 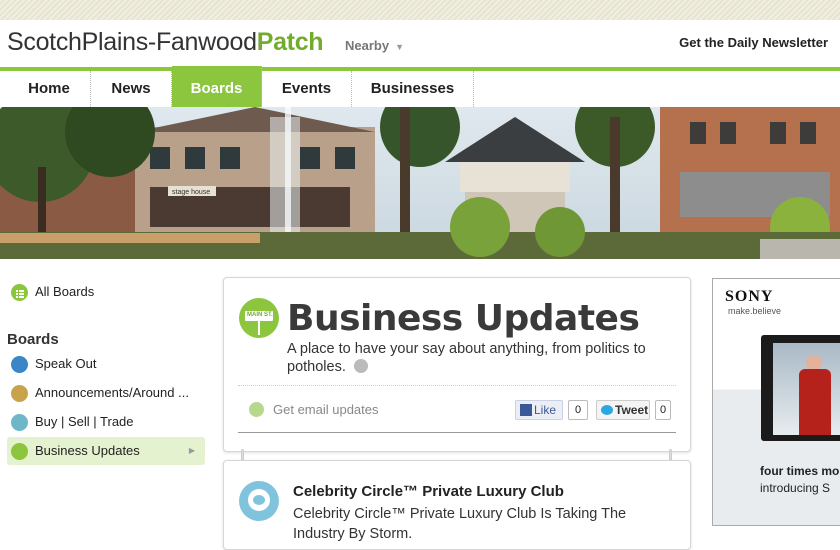 I want to click on nav-events: Events, so click(x=307, y=89).